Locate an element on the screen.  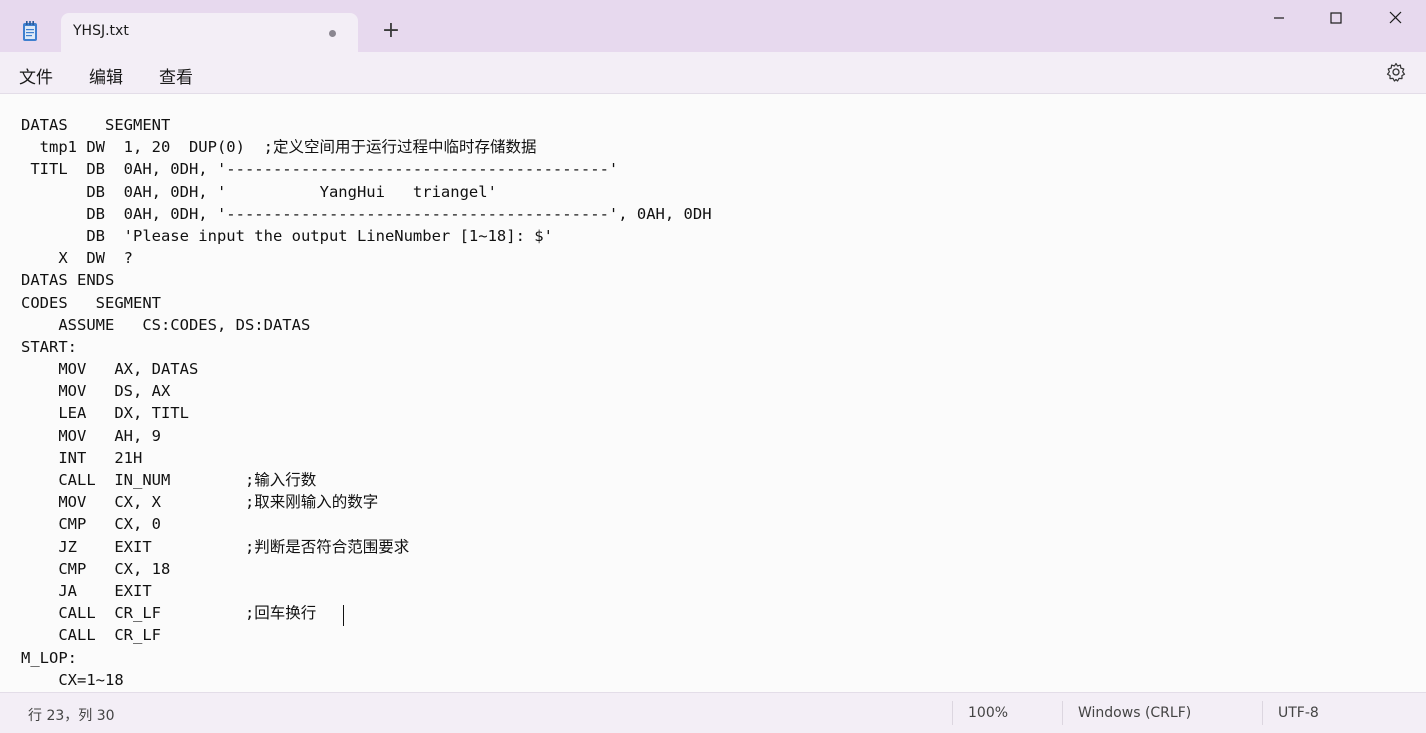
menu-edit: 编辑 is located at coordinates (106, 75).